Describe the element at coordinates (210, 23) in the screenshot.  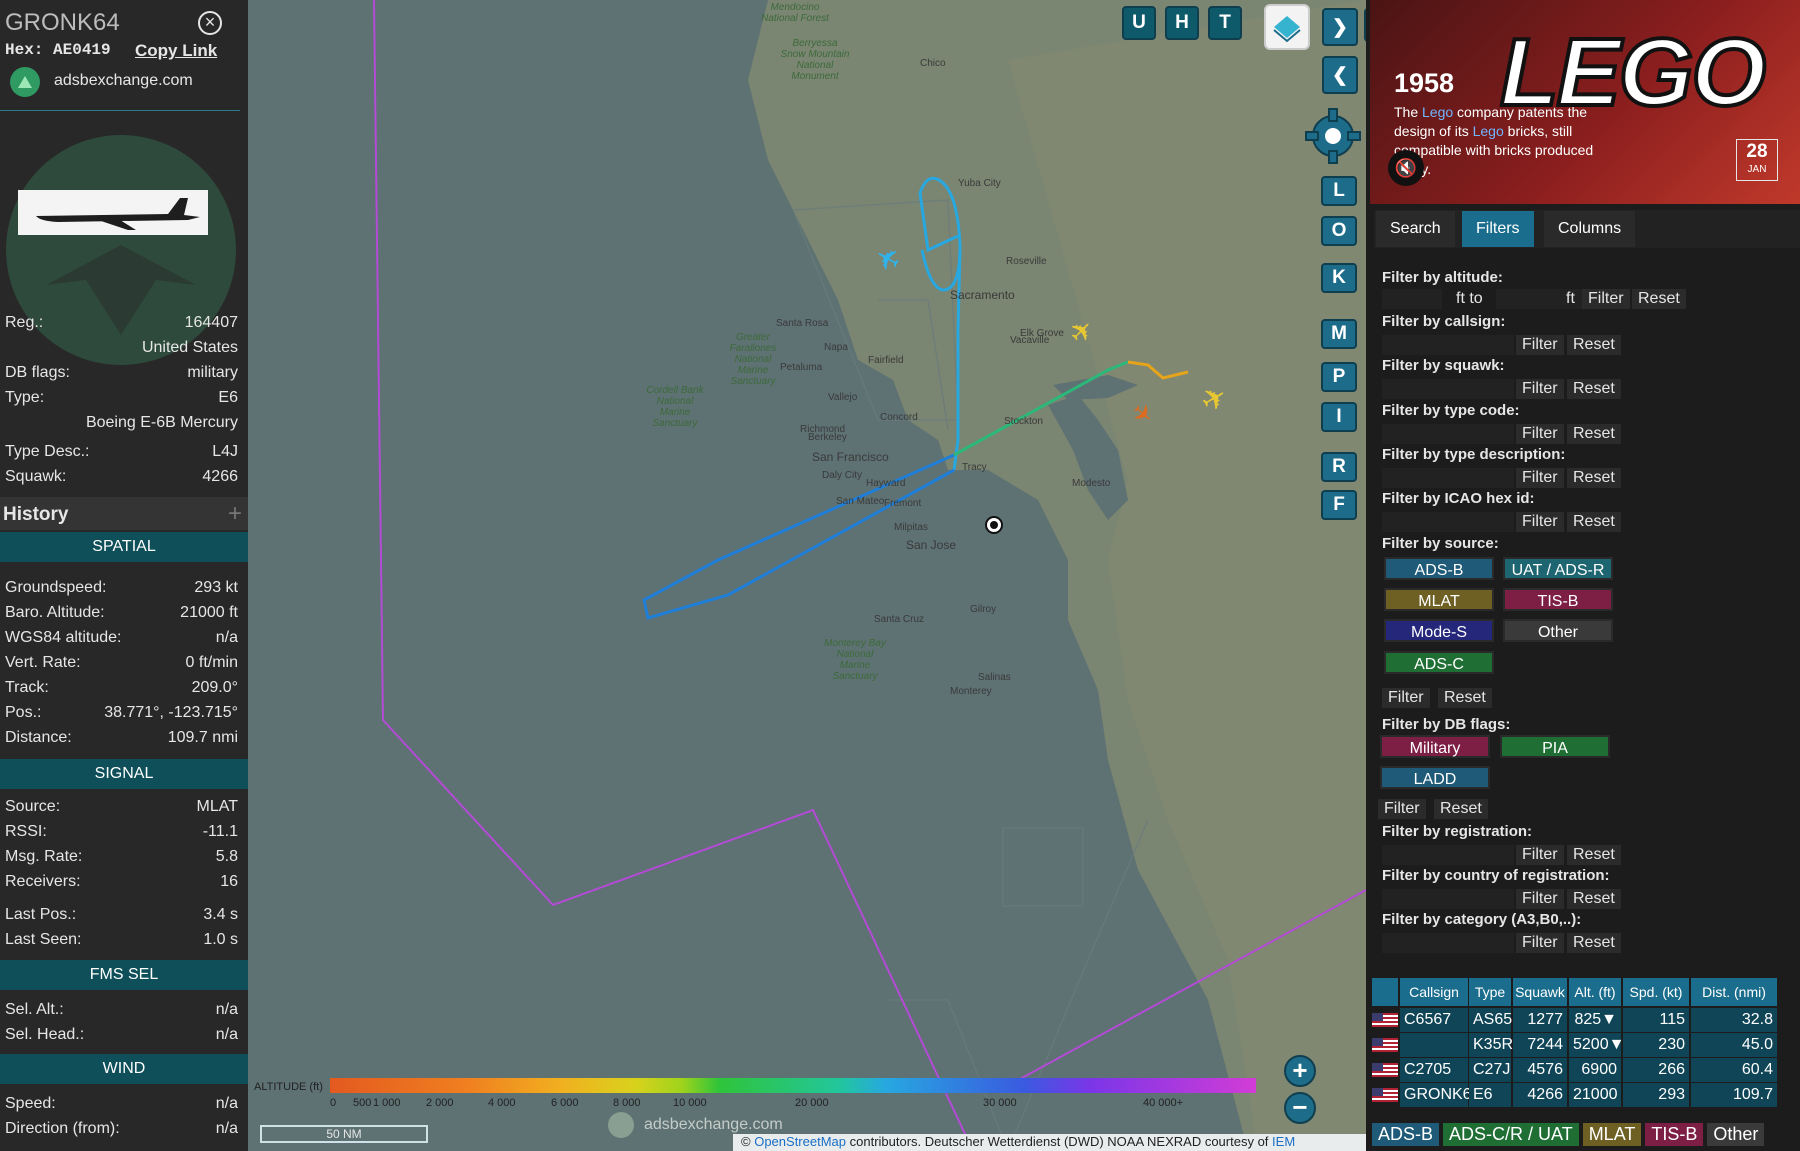
I see `close-icon: ×` at that location.